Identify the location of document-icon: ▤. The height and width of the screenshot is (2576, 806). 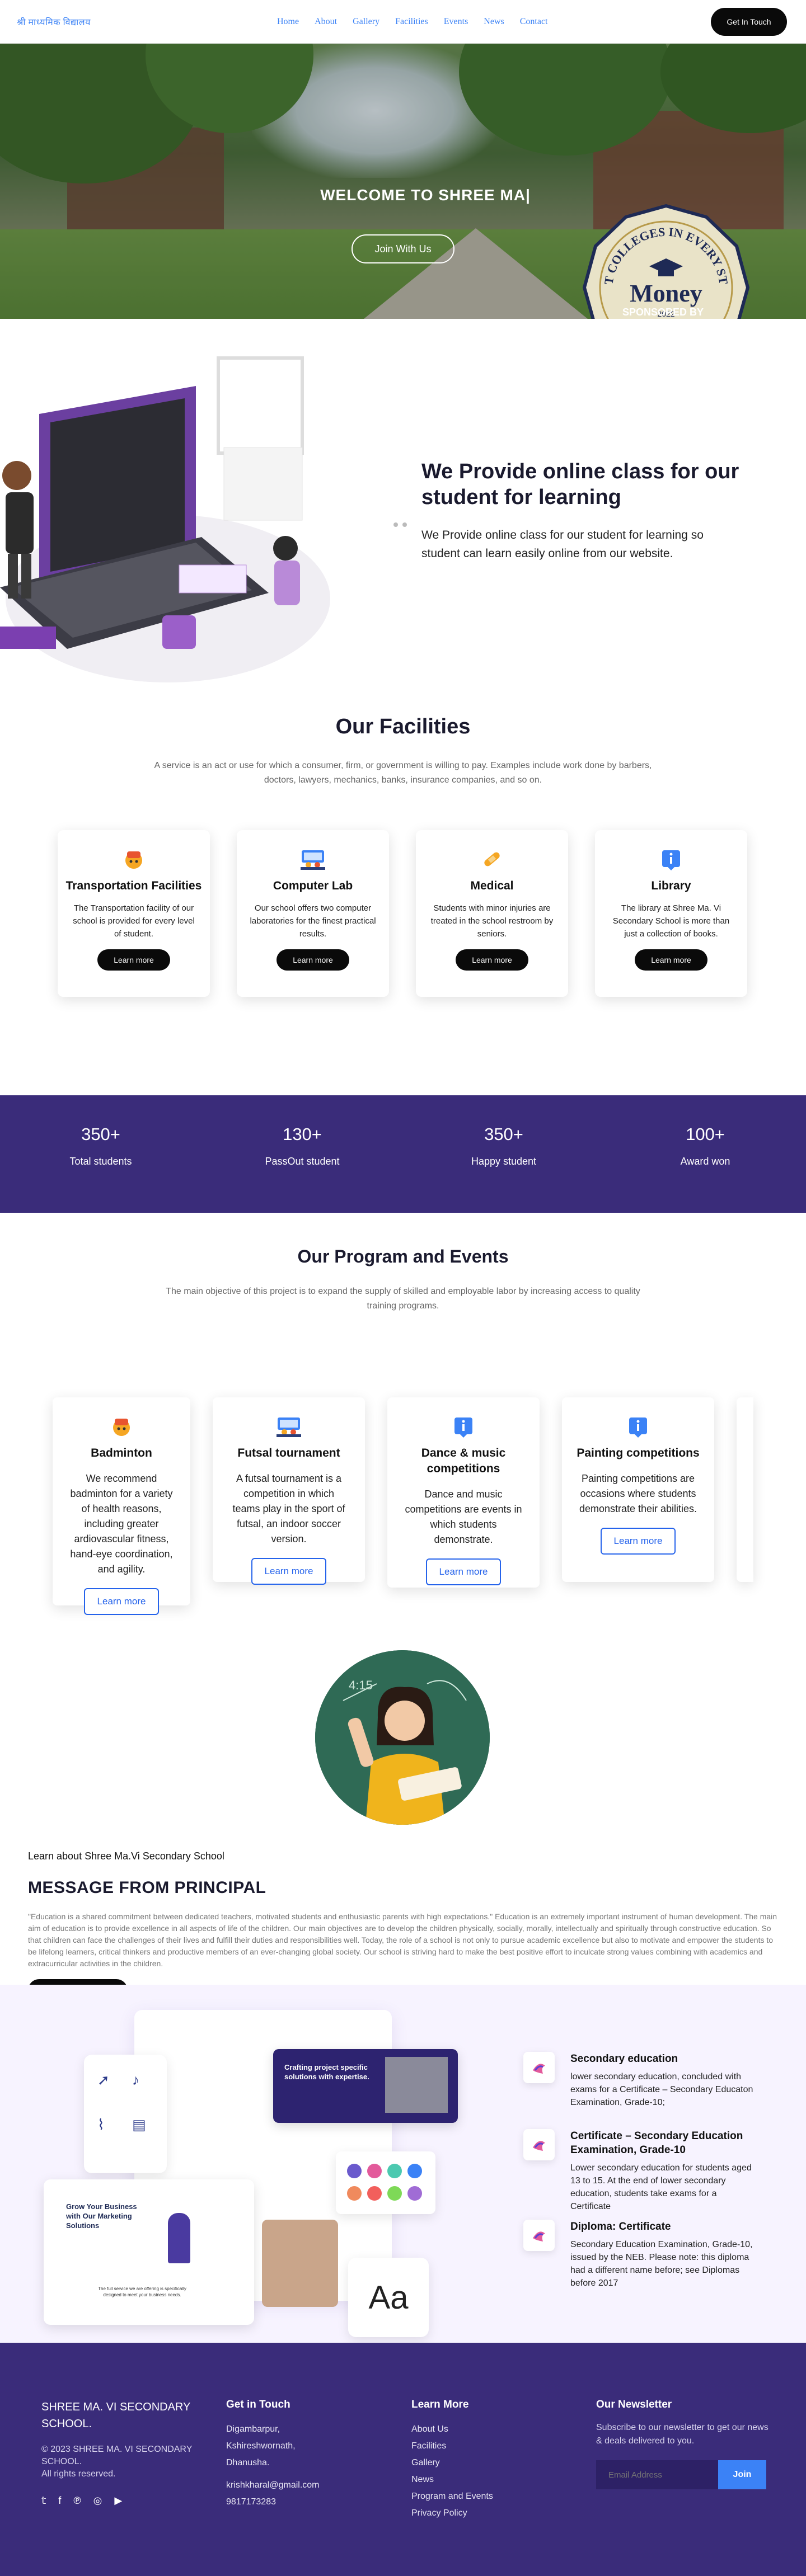
(139, 2124).